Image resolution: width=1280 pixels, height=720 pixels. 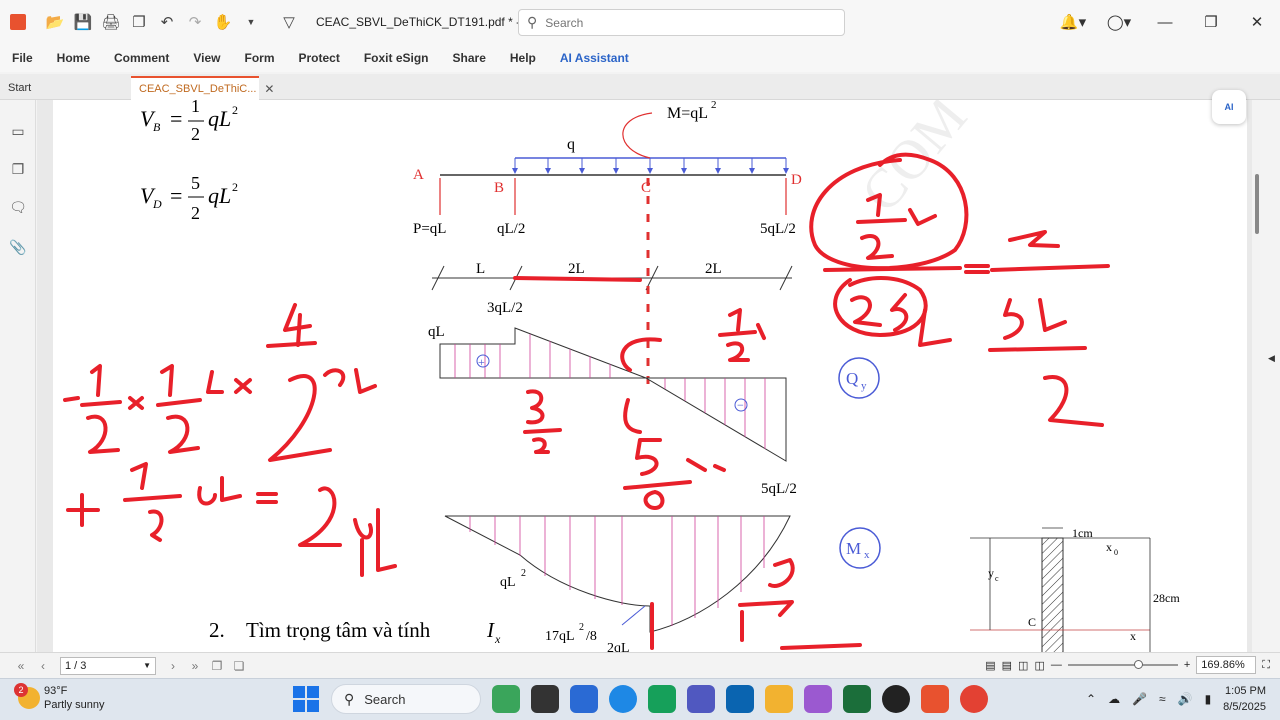 What do you see at coordinates (584, 699) in the screenshot?
I see `vscode-app-icon` at bounding box center [584, 699].